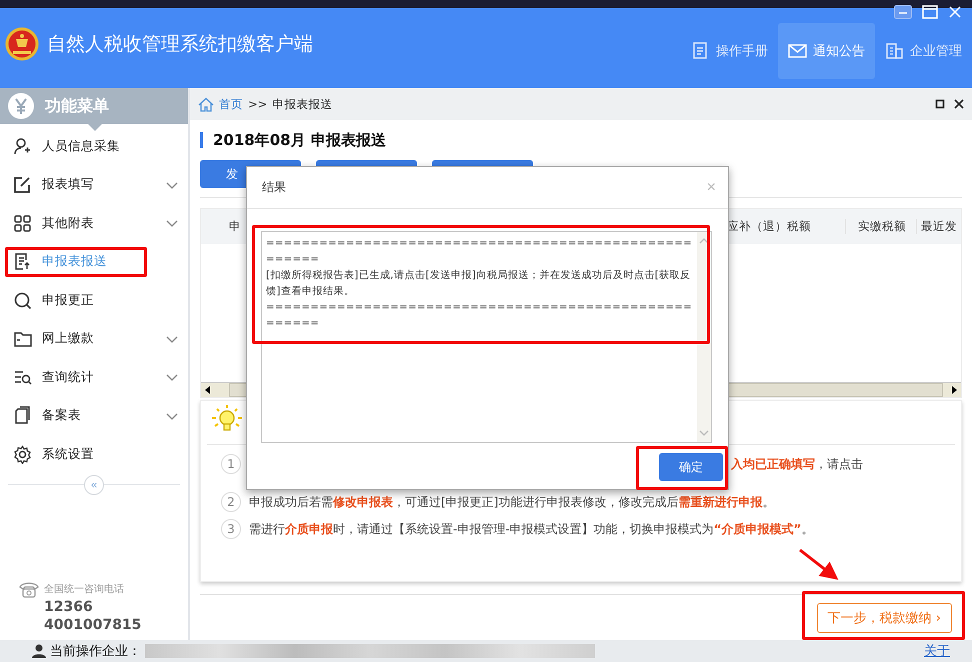 The height and width of the screenshot is (662, 972). Describe the element at coordinates (68, 607) in the screenshot. I see `phone-number: 12366` at that location.